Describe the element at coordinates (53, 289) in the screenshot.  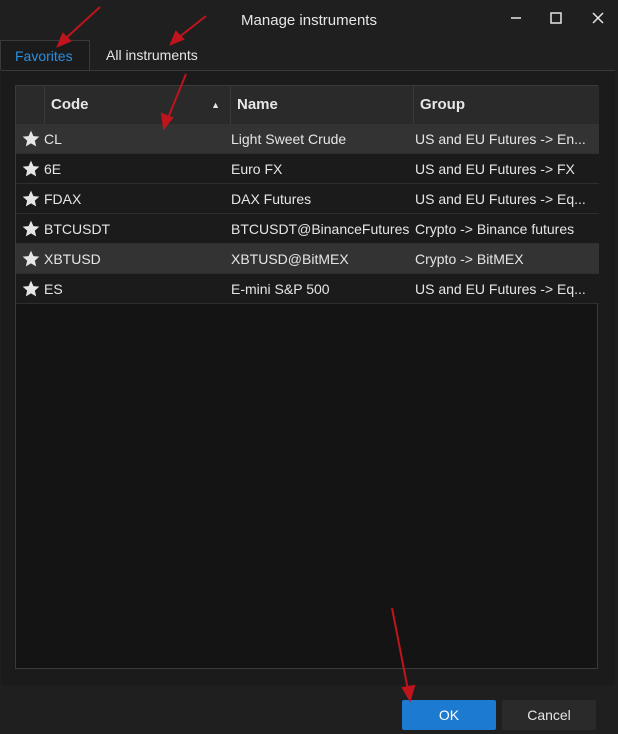
I see `cell-code: ES` at that location.